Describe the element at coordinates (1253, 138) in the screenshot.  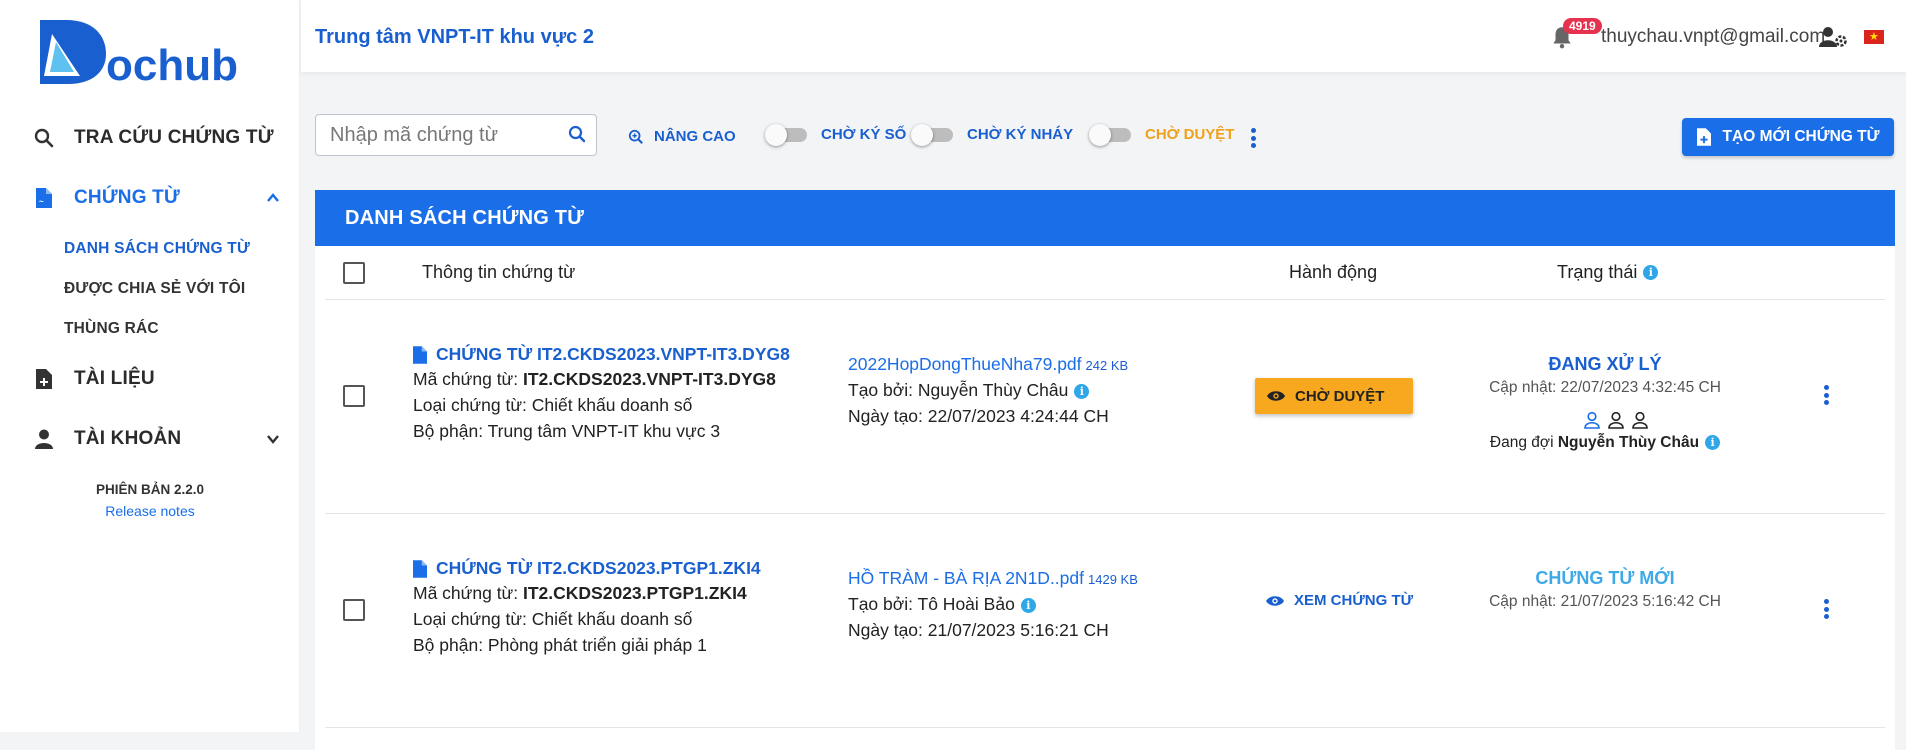
I see `more-filters-icon` at that location.